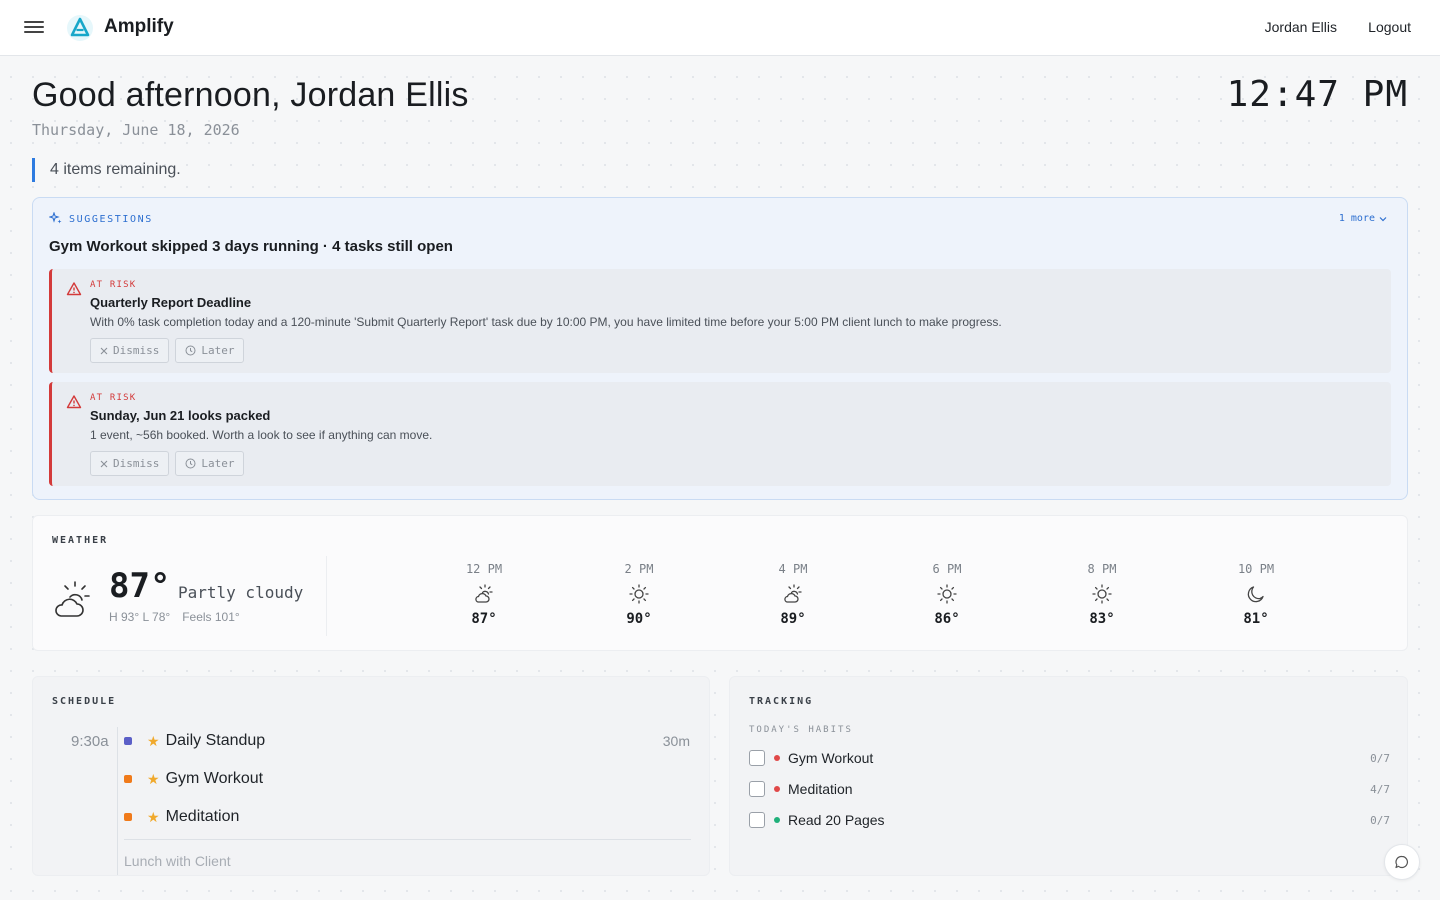  What do you see at coordinates (140, 586) in the screenshot?
I see `current-temperature: 87°` at bounding box center [140, 586].